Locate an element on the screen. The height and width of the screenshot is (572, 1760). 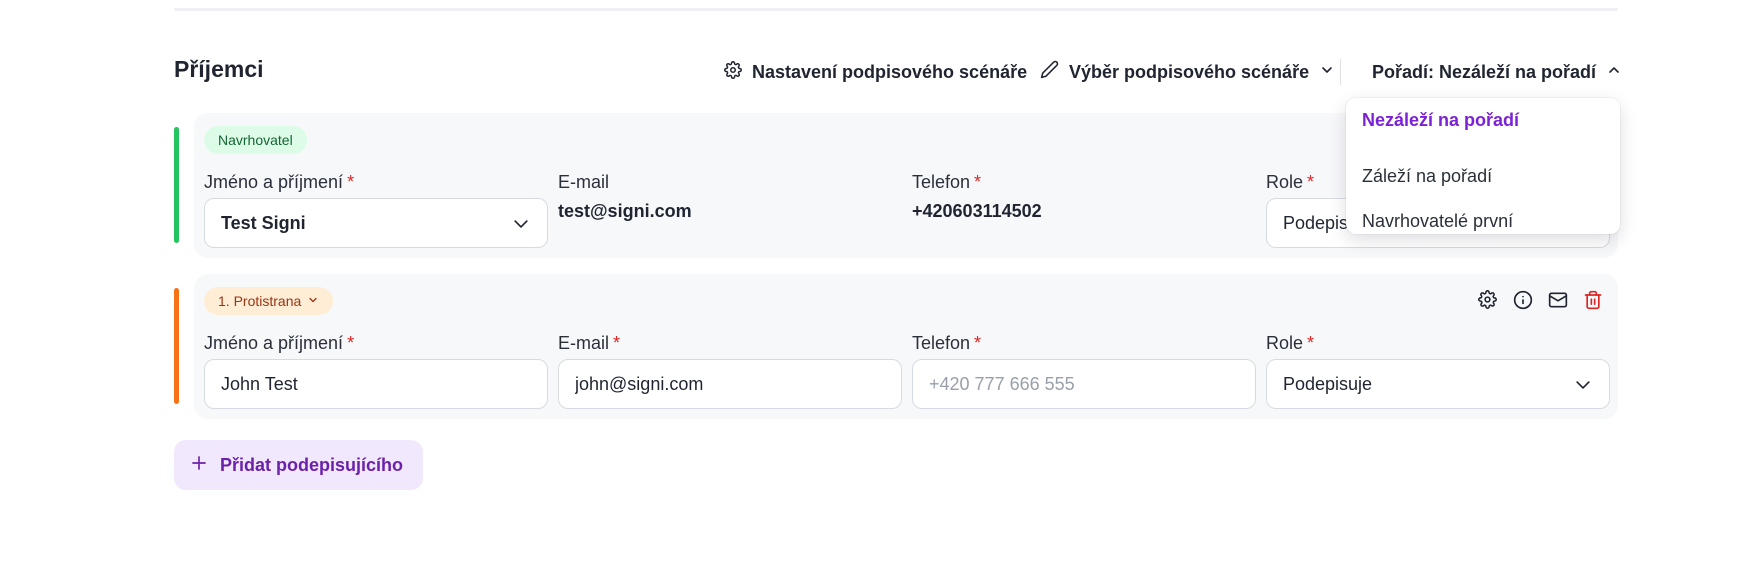
toolbar-separator is located at coordinates (1340, 72).